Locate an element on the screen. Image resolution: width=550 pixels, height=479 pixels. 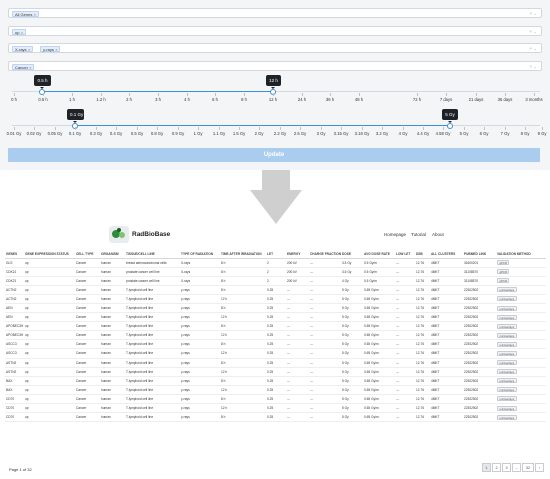
page-button: 3 is located at coordinates (506, 467).